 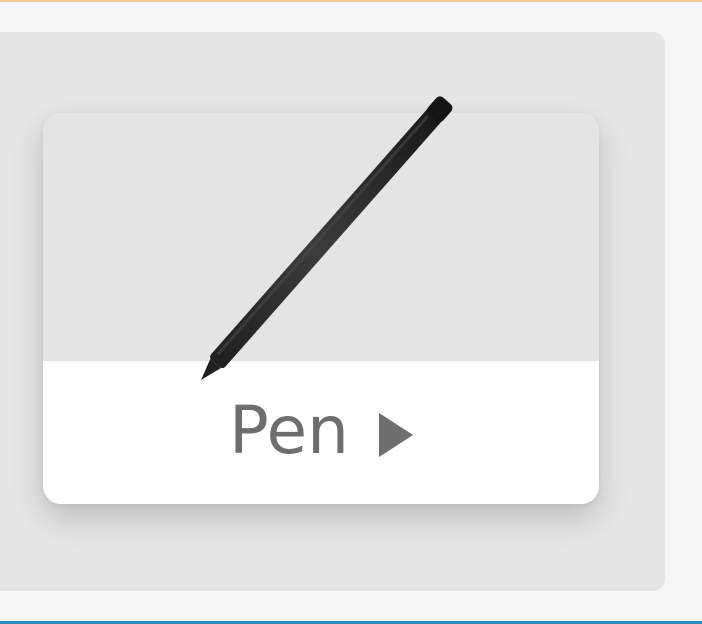 What do you see at coordinates (289, 430) in the screenshot?
I see `pen-tile-label: Pen` at bounding box center [289, 430].